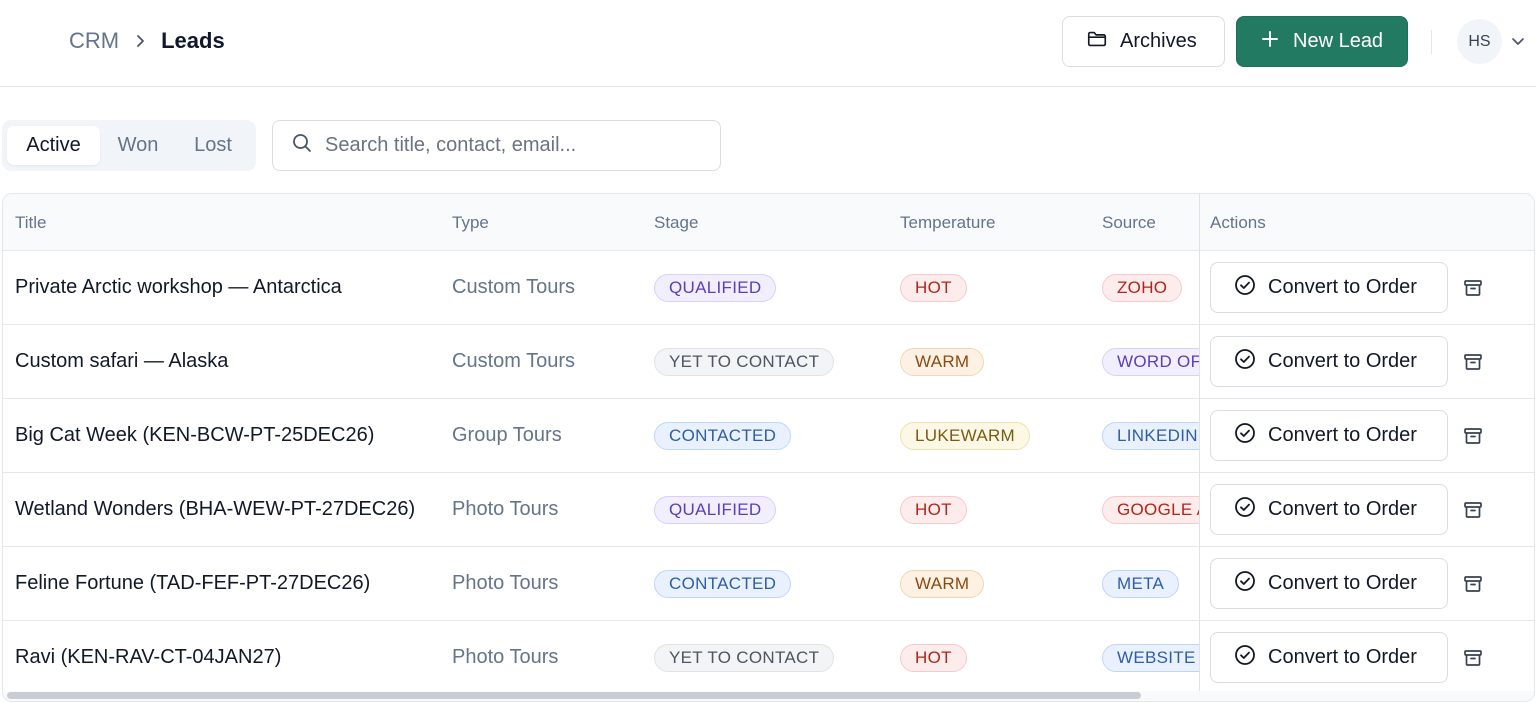  I want to click on chevron-right-icon, so click(140, 41).